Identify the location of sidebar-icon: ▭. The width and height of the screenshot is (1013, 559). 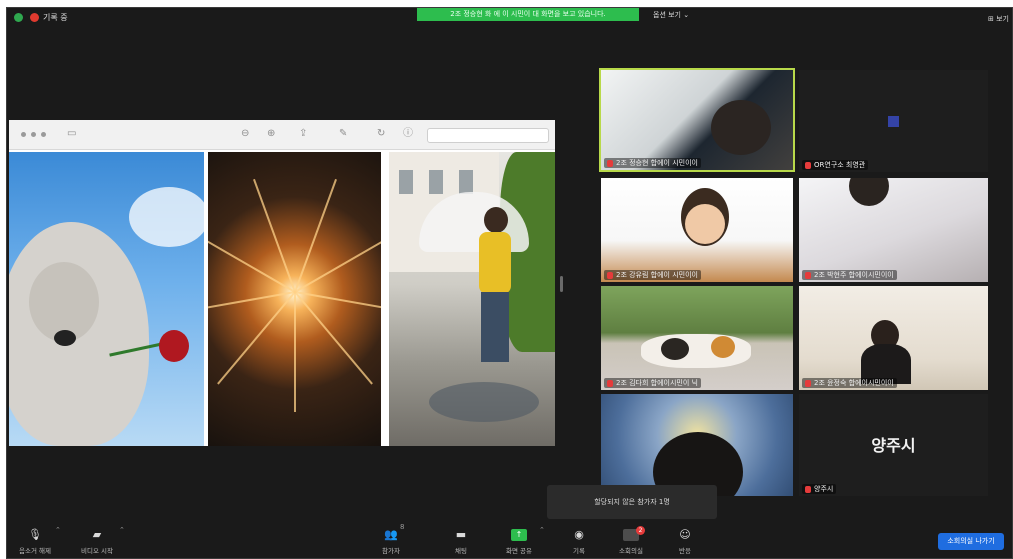
(72, 133).